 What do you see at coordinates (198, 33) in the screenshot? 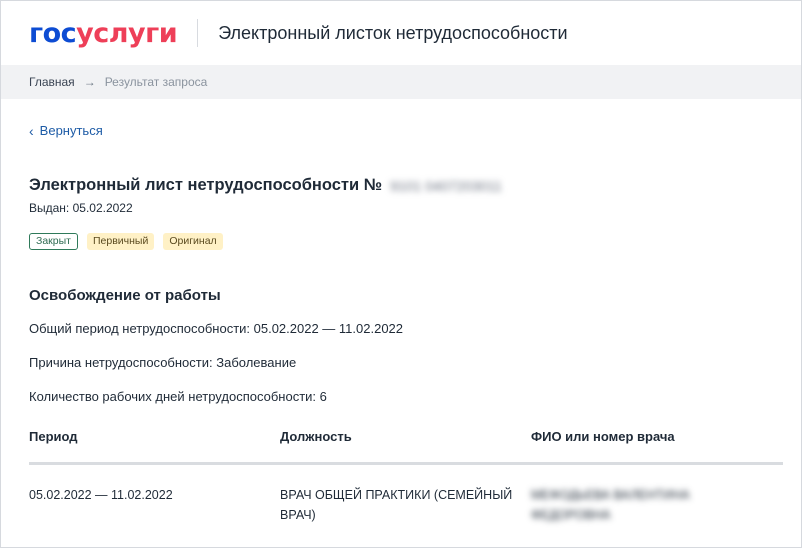
I see `header-divider` at bounding box center [198, 33].